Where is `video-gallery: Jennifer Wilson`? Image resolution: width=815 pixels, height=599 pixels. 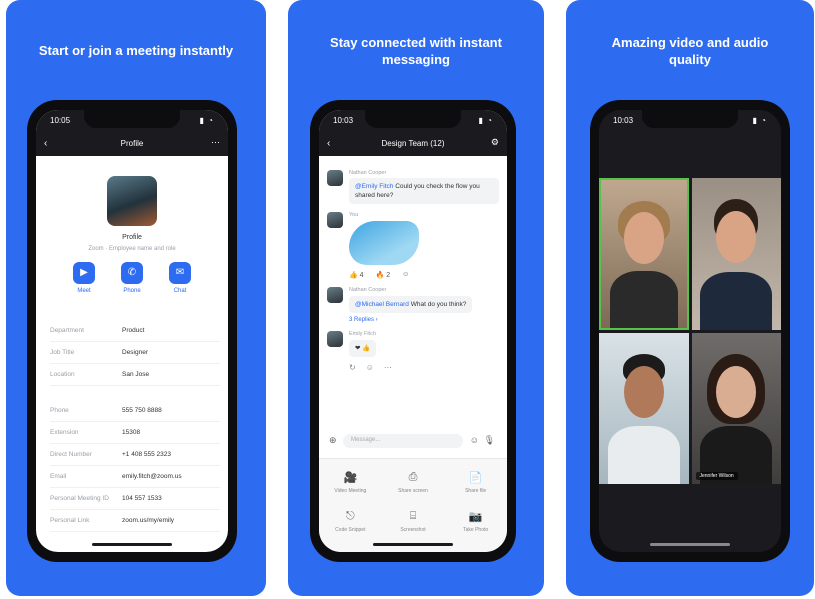 video-gallery: Jennifer Wilson is located at coordinates (690, 331).